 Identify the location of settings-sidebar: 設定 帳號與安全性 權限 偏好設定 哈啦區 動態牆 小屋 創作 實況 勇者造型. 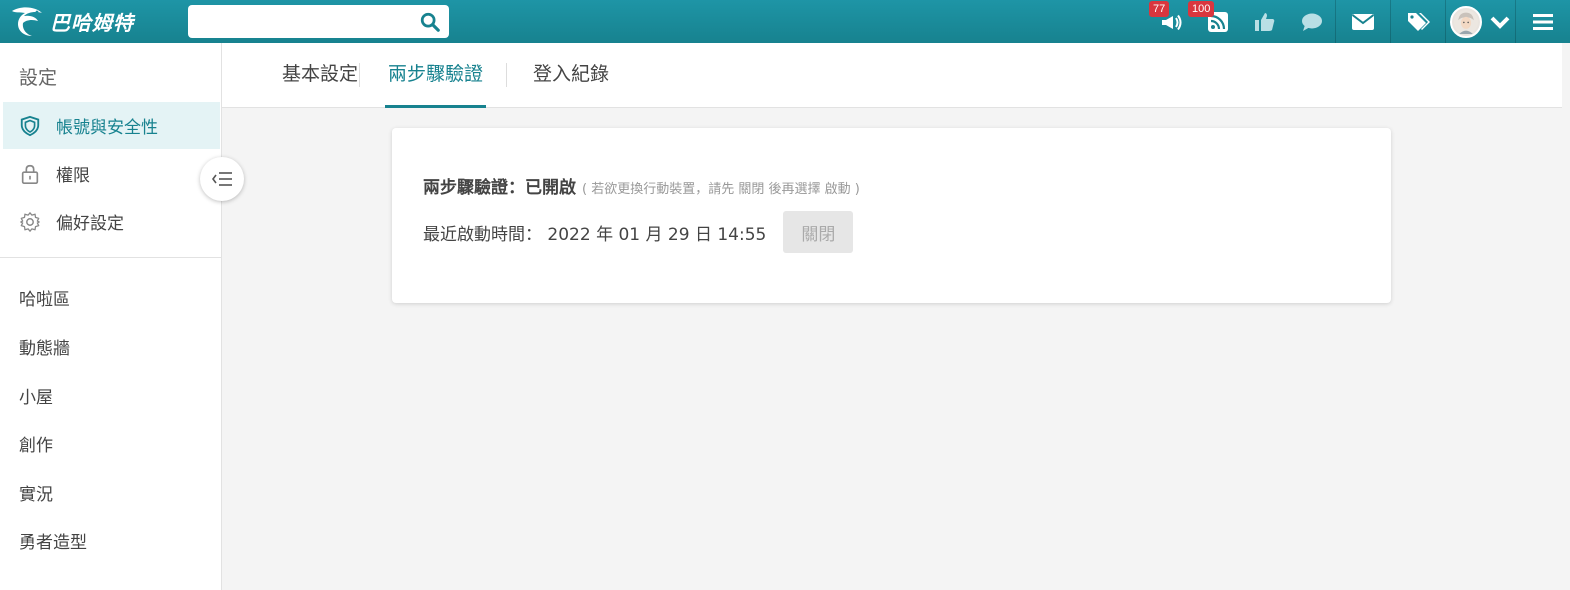
(111, 316).